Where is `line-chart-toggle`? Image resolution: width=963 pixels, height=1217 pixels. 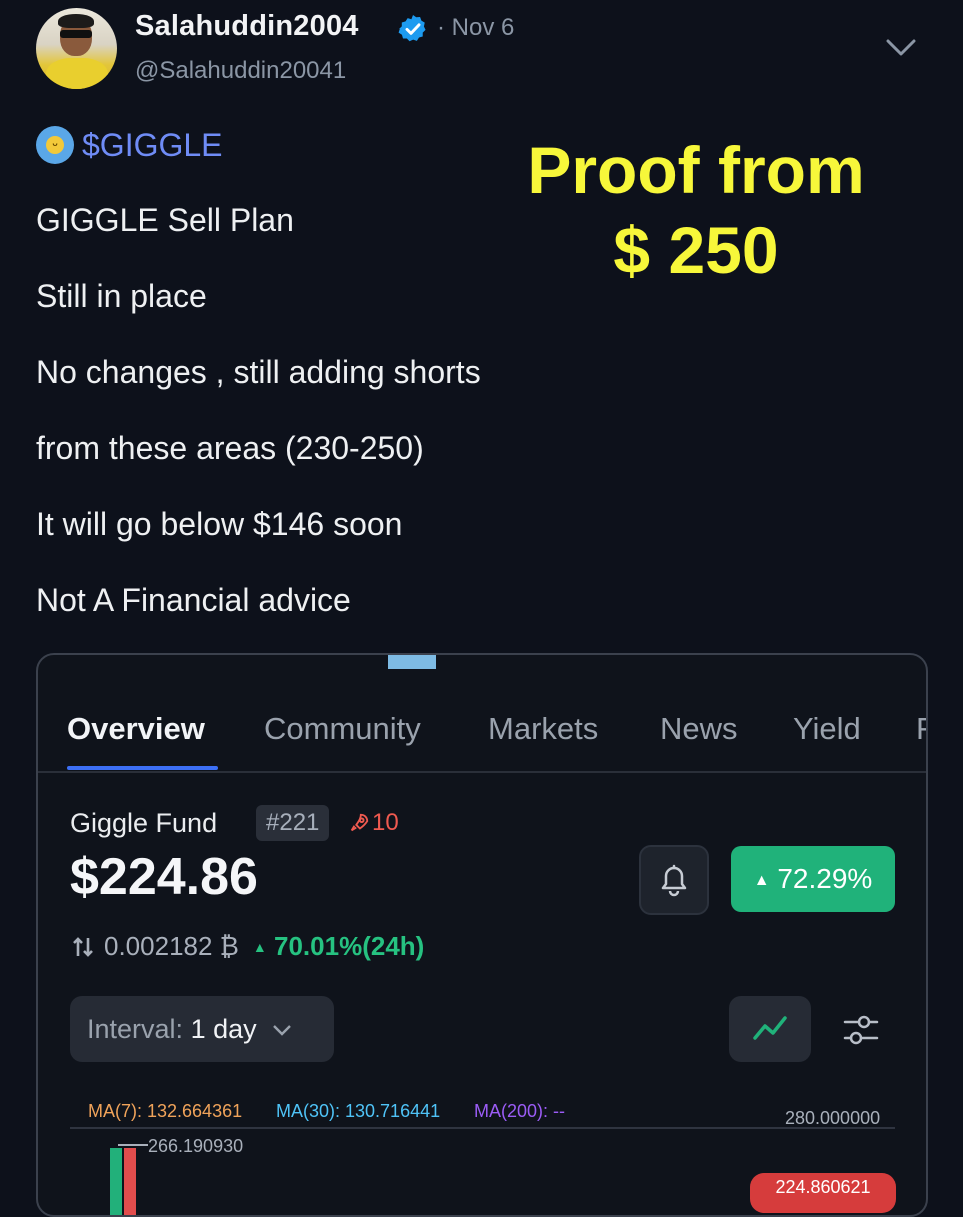
line-chart-toggle is located at coordinates (770, 1029).